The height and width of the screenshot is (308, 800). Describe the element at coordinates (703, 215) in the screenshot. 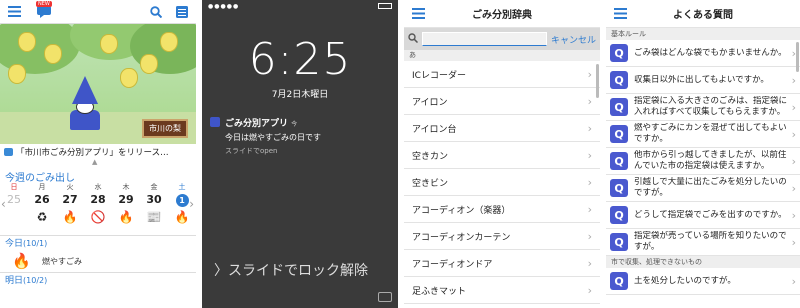

I see `faq-item: Q どうして指定袋でごみを出すのですか。 ›` at that location.